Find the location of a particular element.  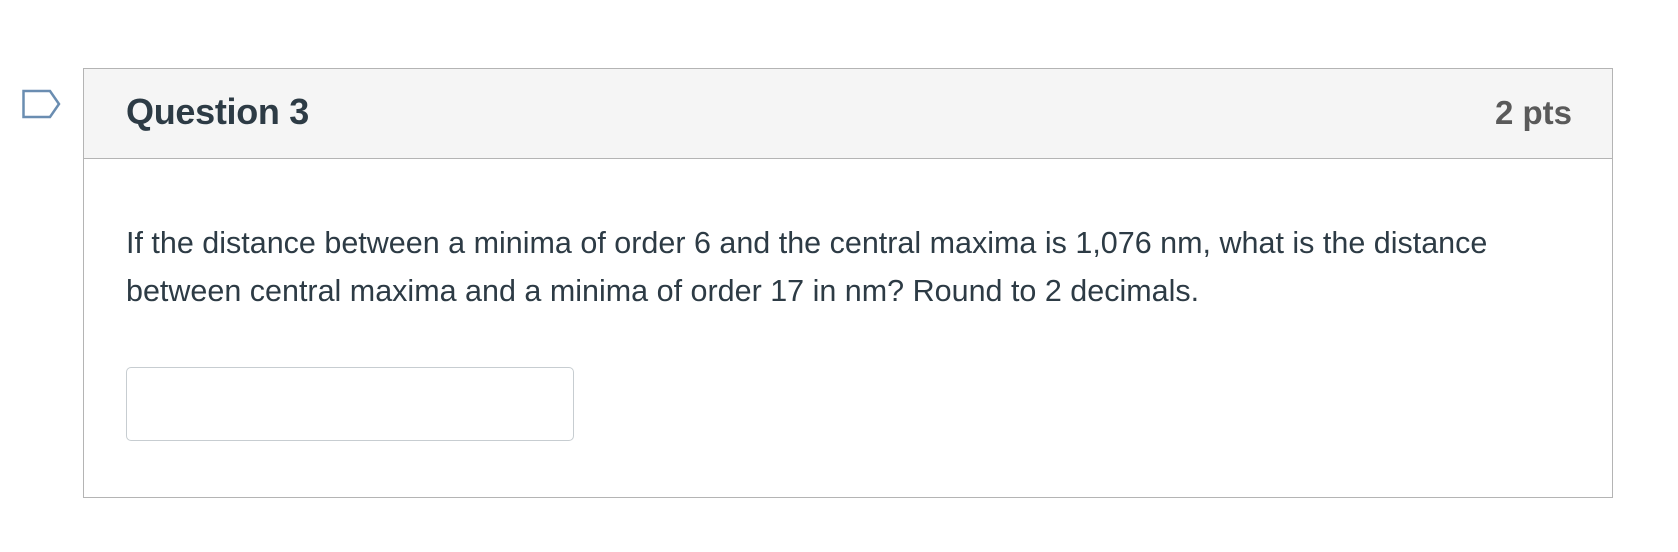

question-header: Question 3 2 pts is located at coordinates (848, 114).